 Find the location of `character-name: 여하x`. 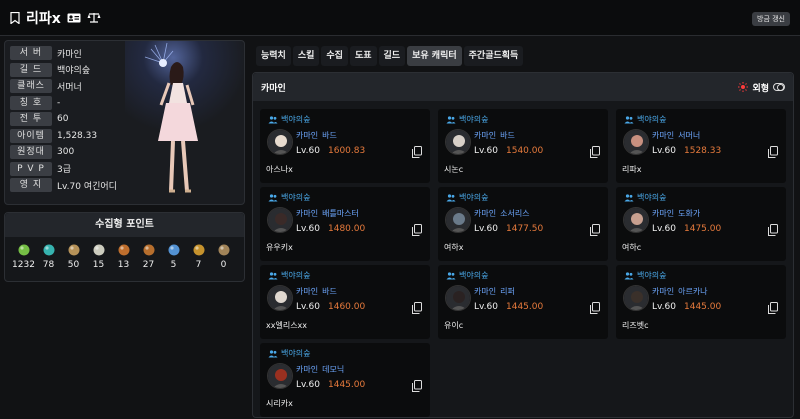

character-name: 여하x is located at coordinates (454, 247).